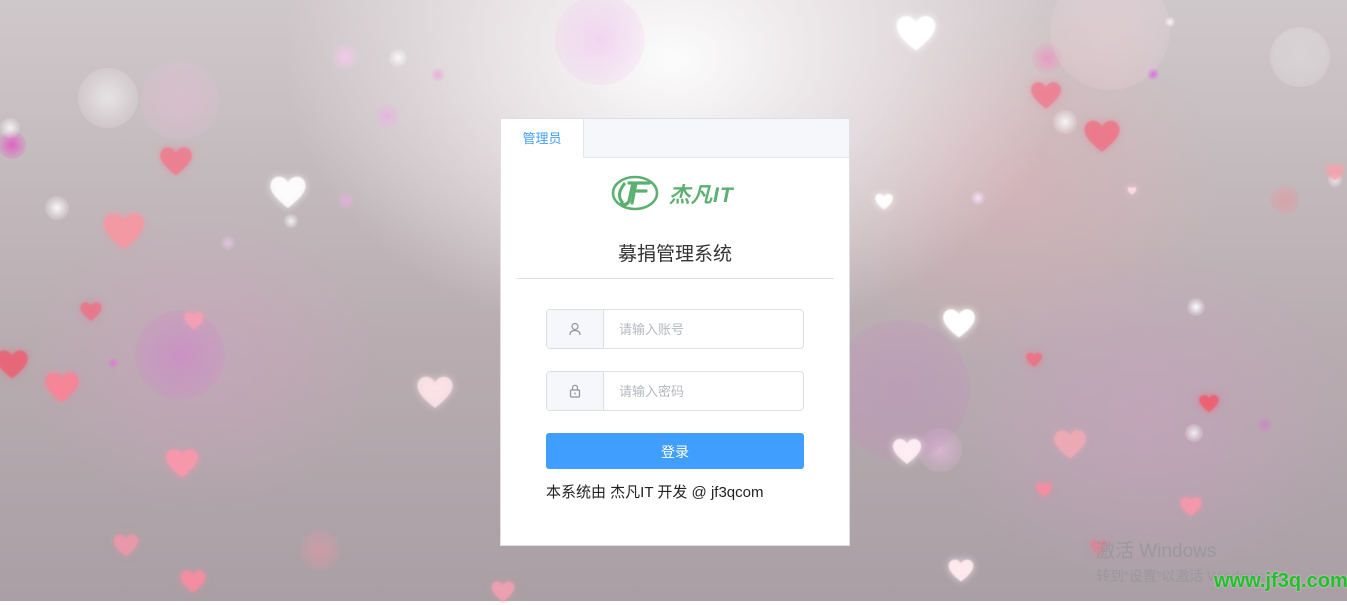  What do you see at coordinates (701, 195) in the screenshot?
I see `brand-name: 杰凡IT` at bounding box center [701, 195].